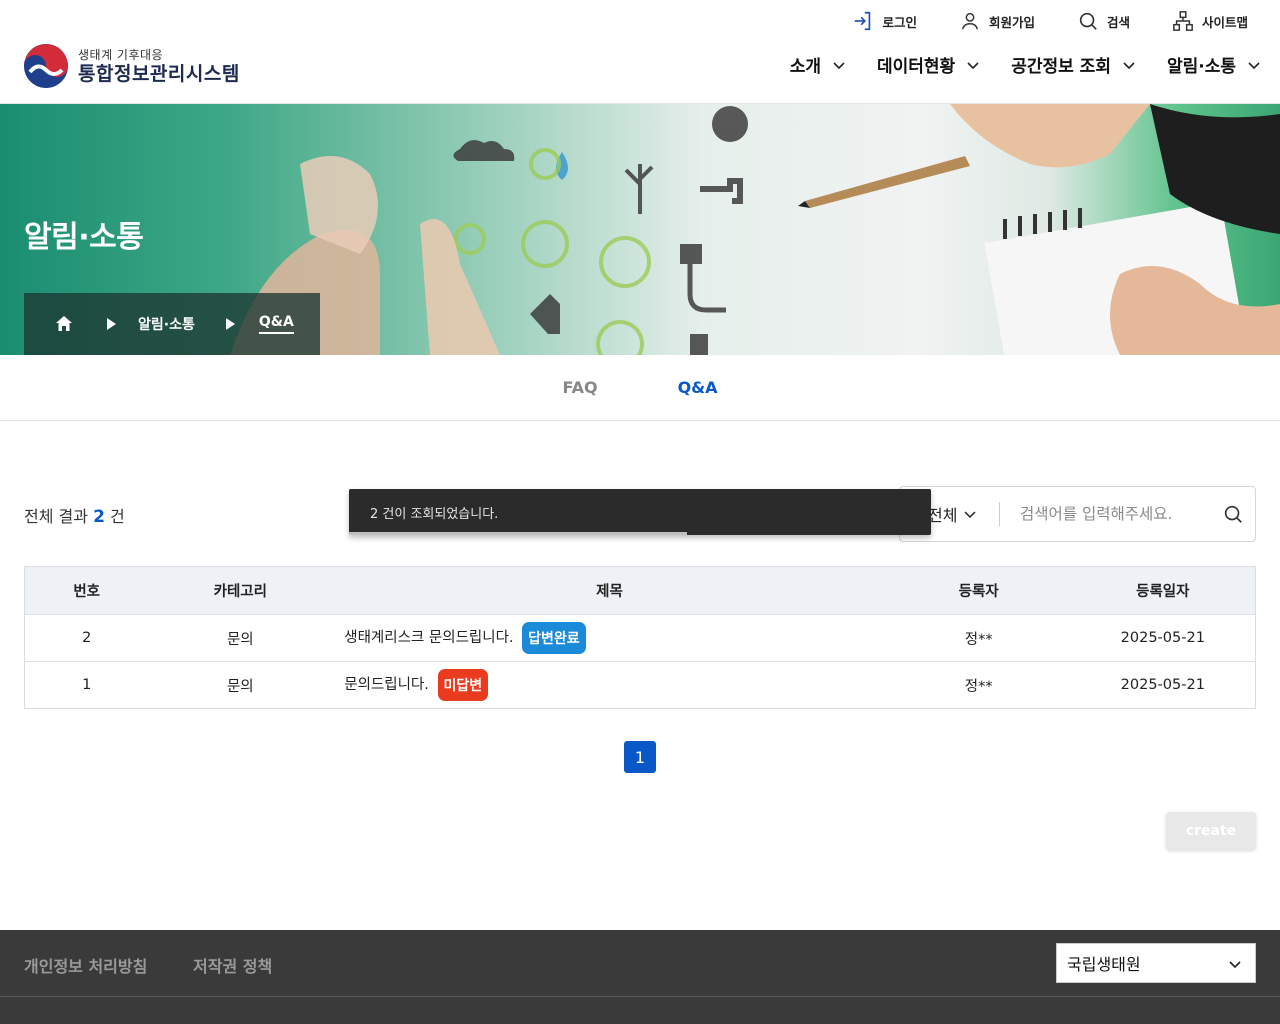 This screenshot has height=1024, width=1280. Describe the element at coordinates (166, 324) in the screenshot. I see `breadcrumb-item: 알림·소통` at that location.